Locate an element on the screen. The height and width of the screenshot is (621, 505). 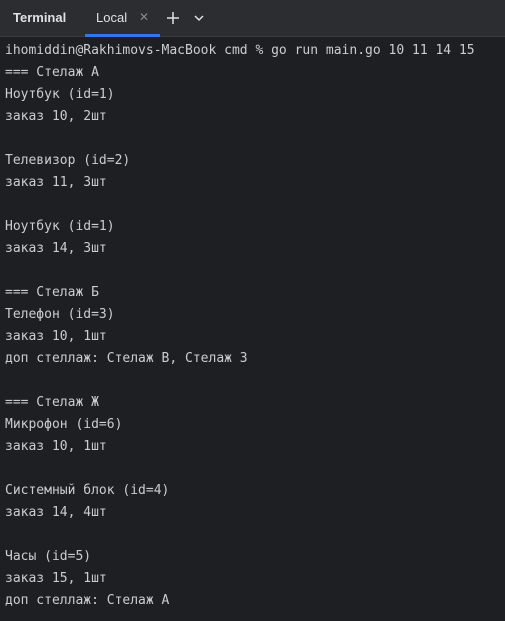
terminal-line: Телефон (id=3) is located at coordinates (60, 314).